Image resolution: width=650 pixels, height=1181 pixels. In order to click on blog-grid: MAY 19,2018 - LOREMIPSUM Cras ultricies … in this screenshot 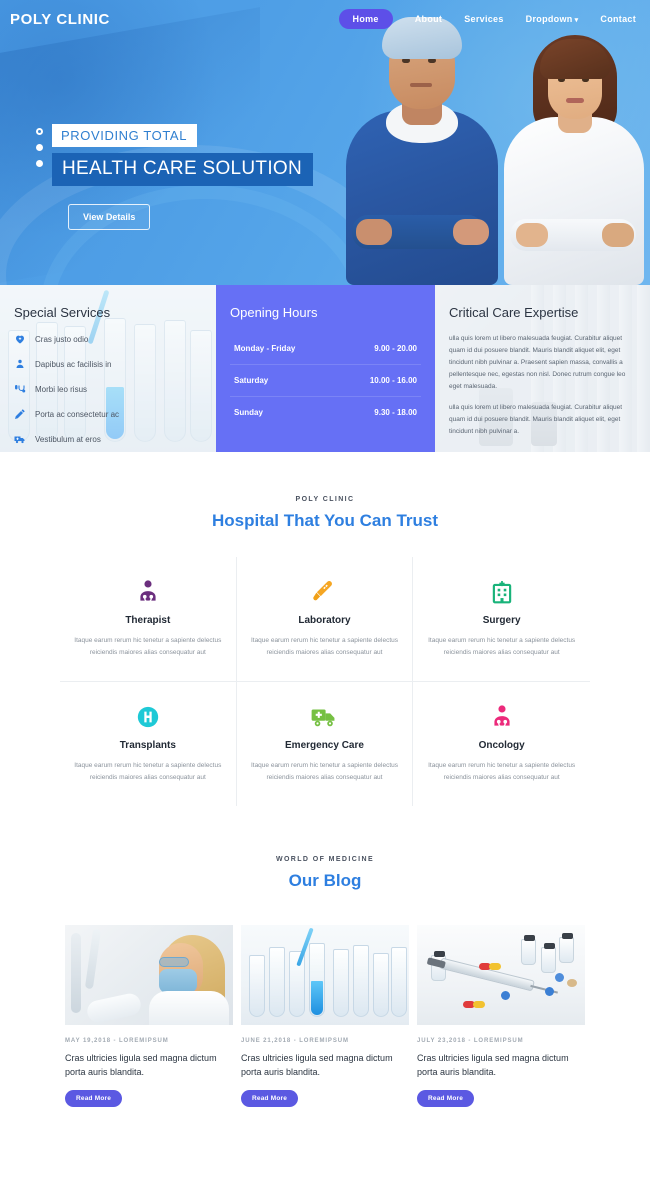, I will do `click(325, 1016)`.